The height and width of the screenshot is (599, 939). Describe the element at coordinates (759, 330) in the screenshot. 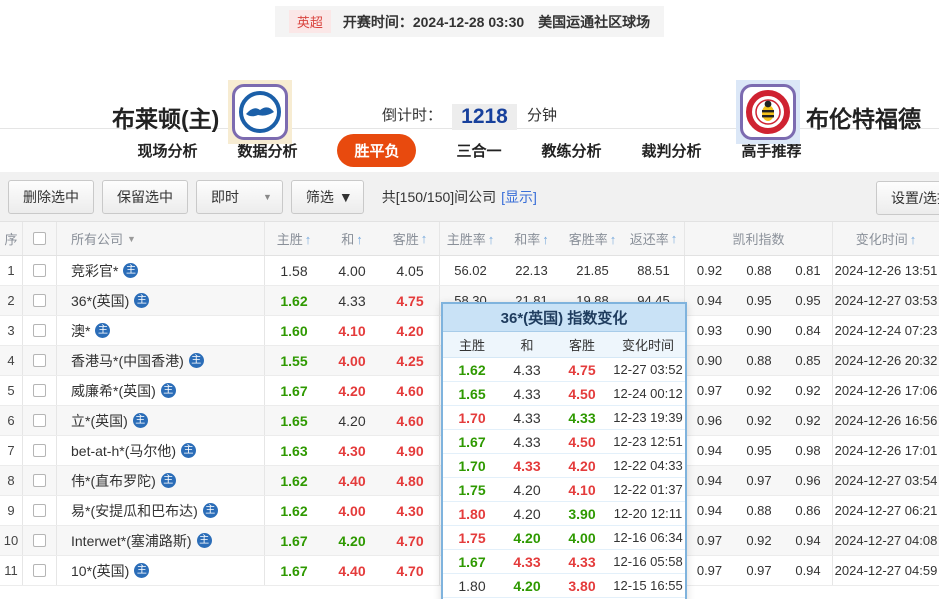

I see `kelly-value: 0.90` at that location.